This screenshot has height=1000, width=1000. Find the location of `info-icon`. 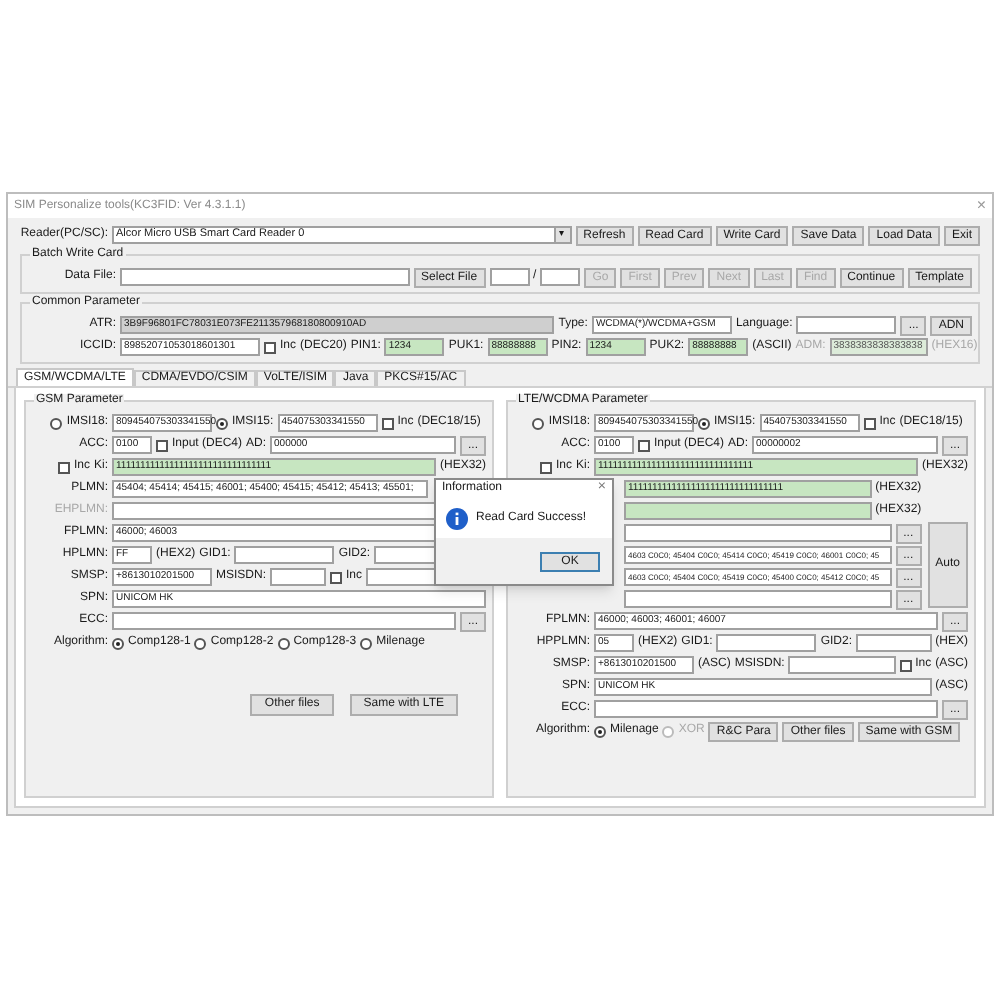

info-icon is located at coordinates (457, 518).